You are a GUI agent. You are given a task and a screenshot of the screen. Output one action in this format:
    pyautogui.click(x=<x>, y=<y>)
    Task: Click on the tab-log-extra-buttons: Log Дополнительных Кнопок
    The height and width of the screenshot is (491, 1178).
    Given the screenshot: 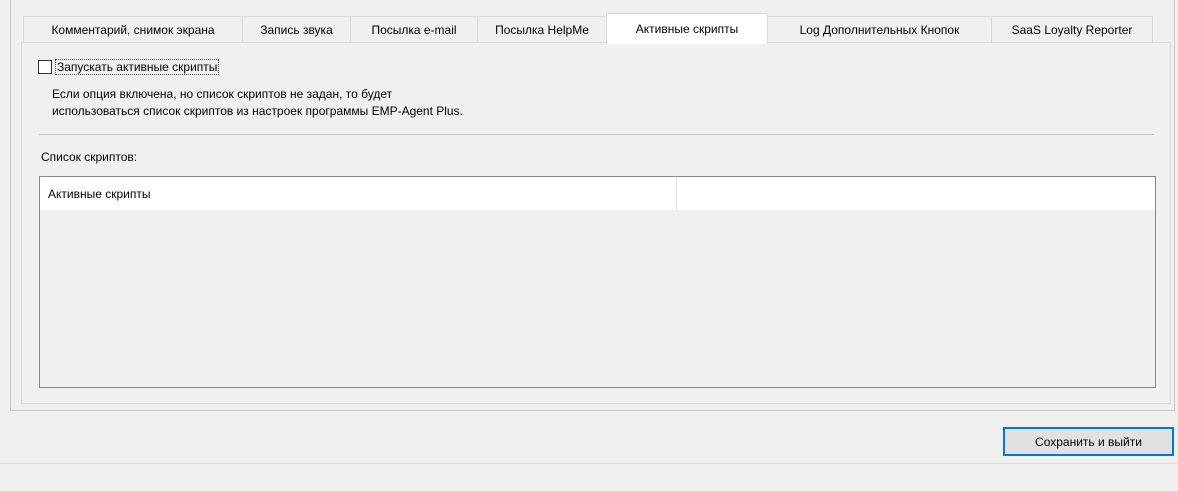 What is the action you would take?
    pyautogui.click(x=879, y=29)
    